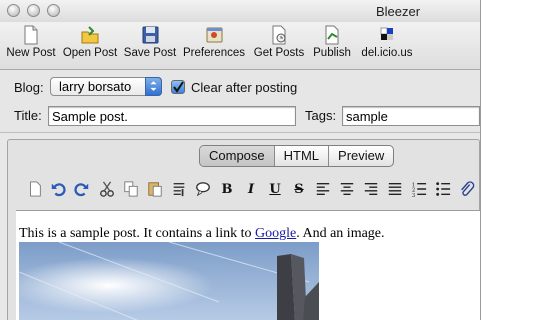  What do you see at coordinates (237, 156) in the screenshot?
I see `tab-compose: Compose` at bounding box center [237, 156].